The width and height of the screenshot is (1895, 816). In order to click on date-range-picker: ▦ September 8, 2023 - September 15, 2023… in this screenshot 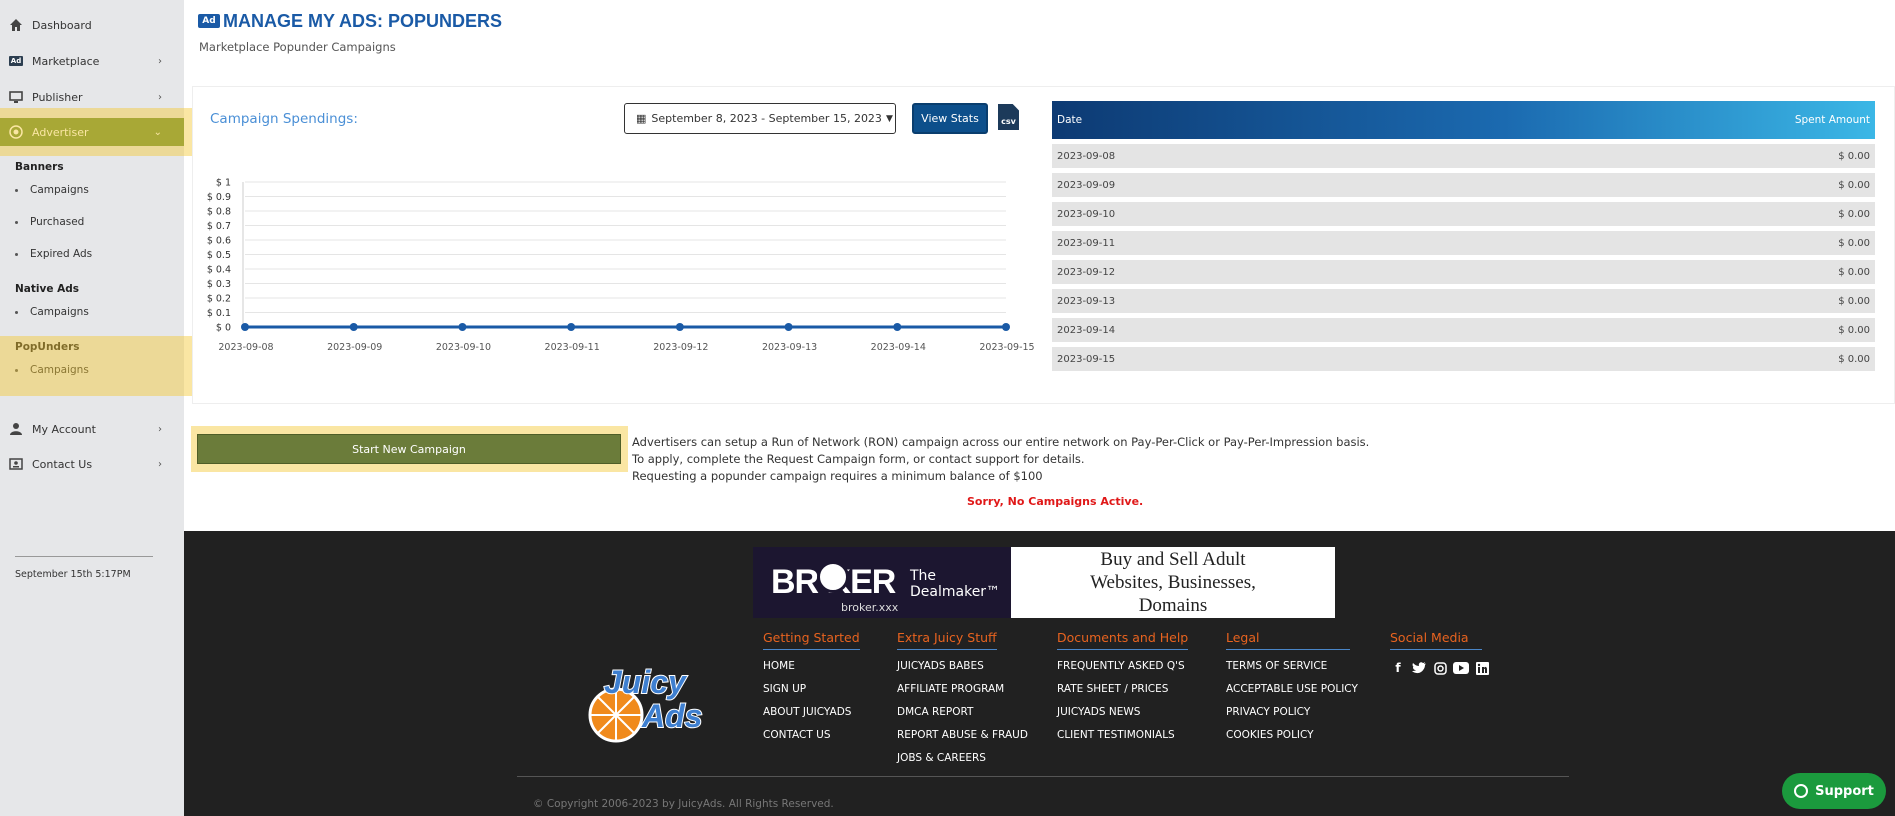, I will do `click(760, 118)`.